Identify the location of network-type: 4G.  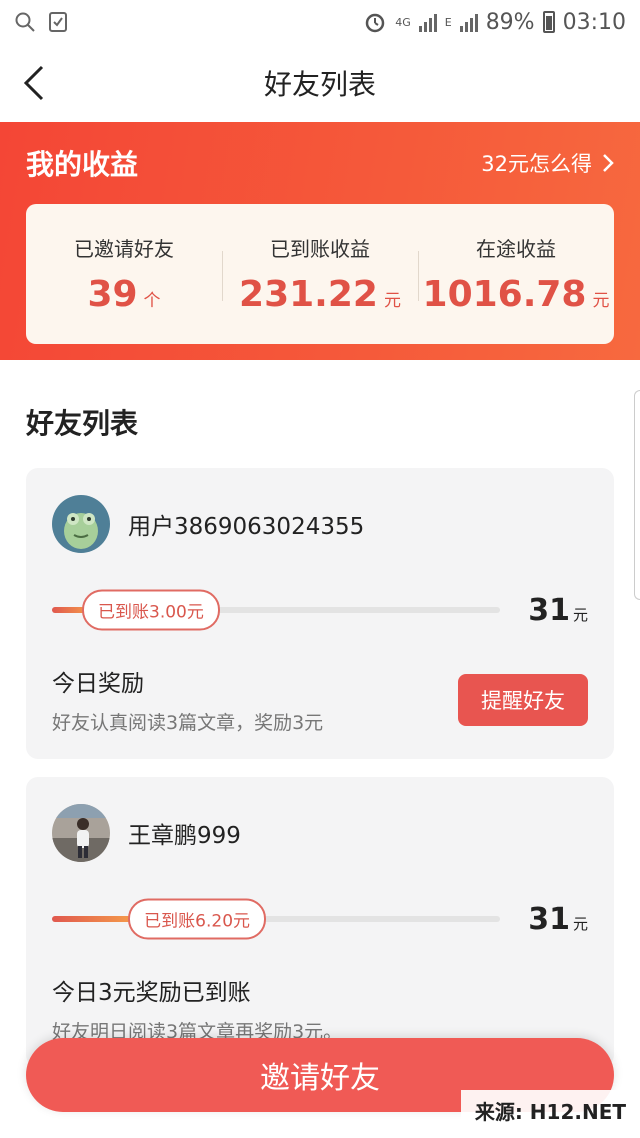
(403, 22).